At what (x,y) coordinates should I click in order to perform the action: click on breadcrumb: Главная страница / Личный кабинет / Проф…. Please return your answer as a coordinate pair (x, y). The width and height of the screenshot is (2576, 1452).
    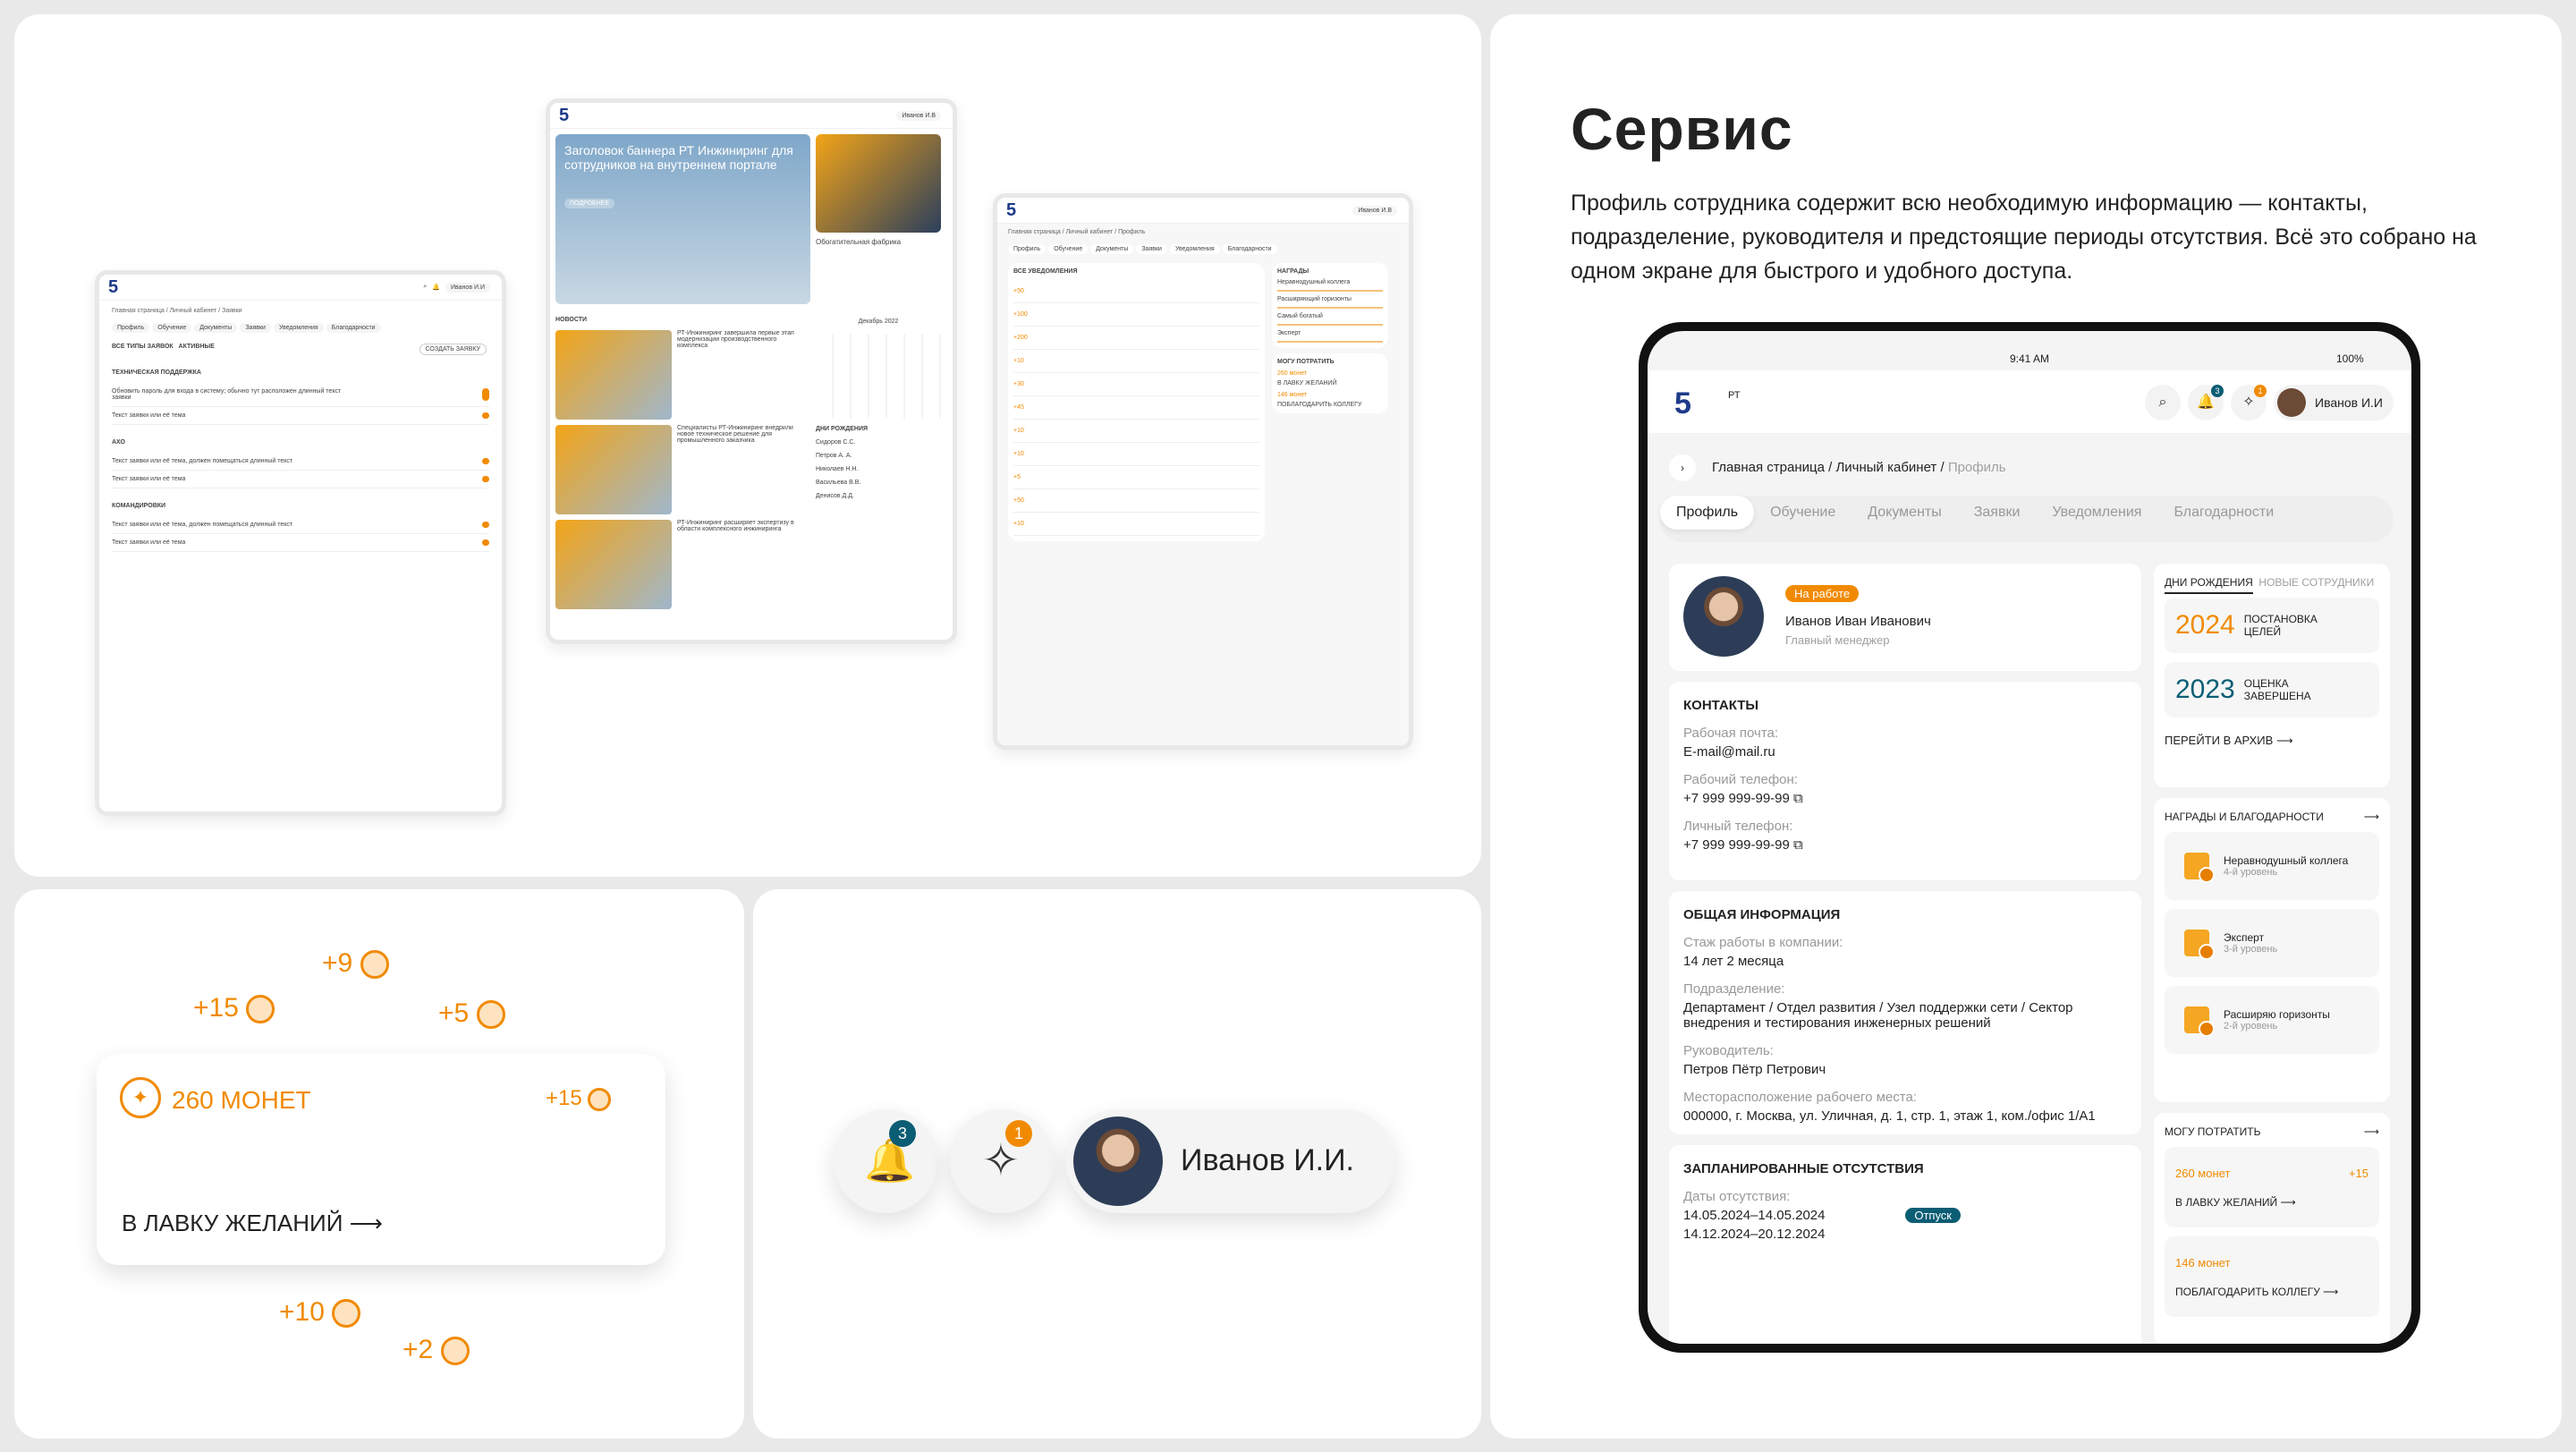
    Looking at the image, I should click on (1077, 232).